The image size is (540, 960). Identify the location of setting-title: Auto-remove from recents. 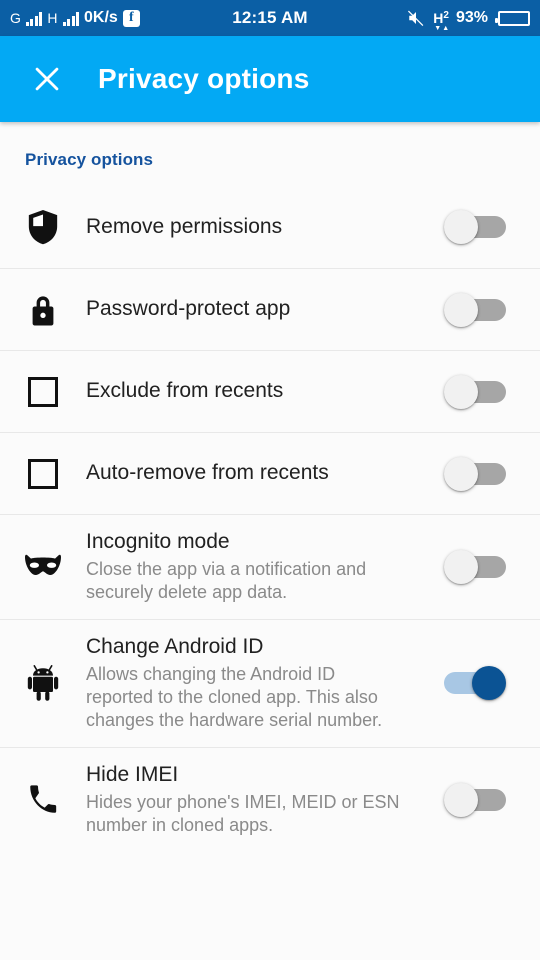
(207, 473).